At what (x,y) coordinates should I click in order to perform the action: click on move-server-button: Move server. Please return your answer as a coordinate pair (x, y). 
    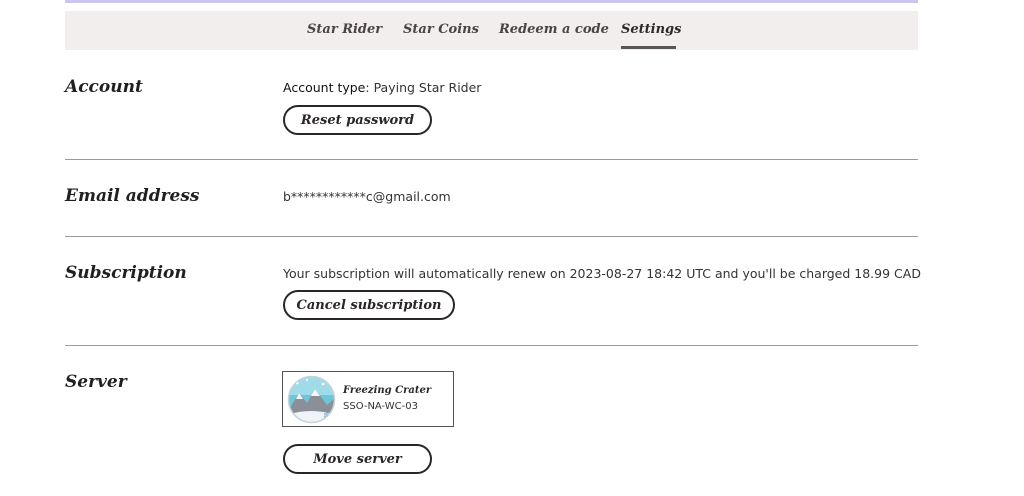
    Looking at the image, I should click on (357, 459).